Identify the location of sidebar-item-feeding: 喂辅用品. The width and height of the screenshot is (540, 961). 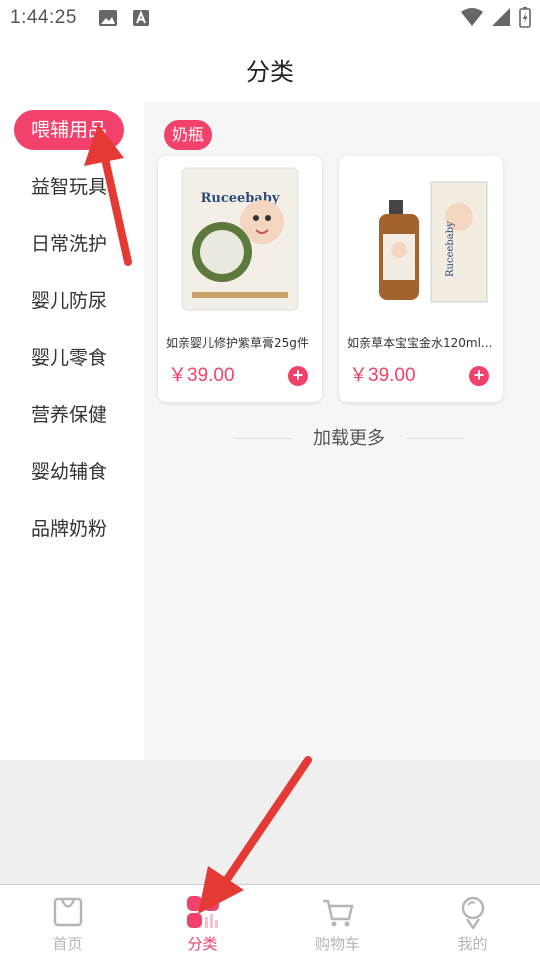
(69, 130).